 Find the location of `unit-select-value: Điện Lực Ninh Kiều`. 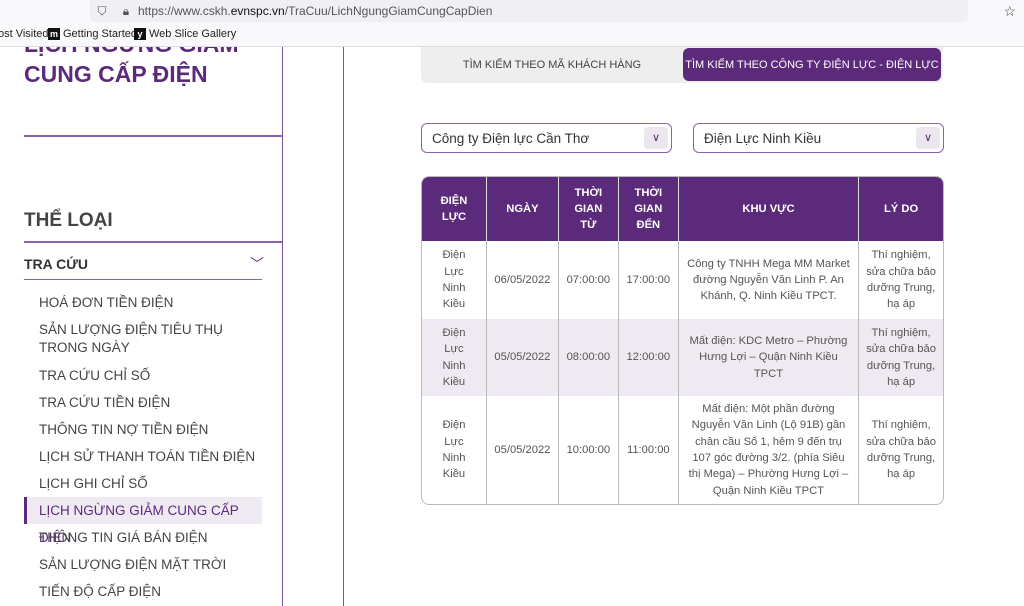

unit-select-value: Điện Lực Ninh Kiều is located at coordinates (763, 138).